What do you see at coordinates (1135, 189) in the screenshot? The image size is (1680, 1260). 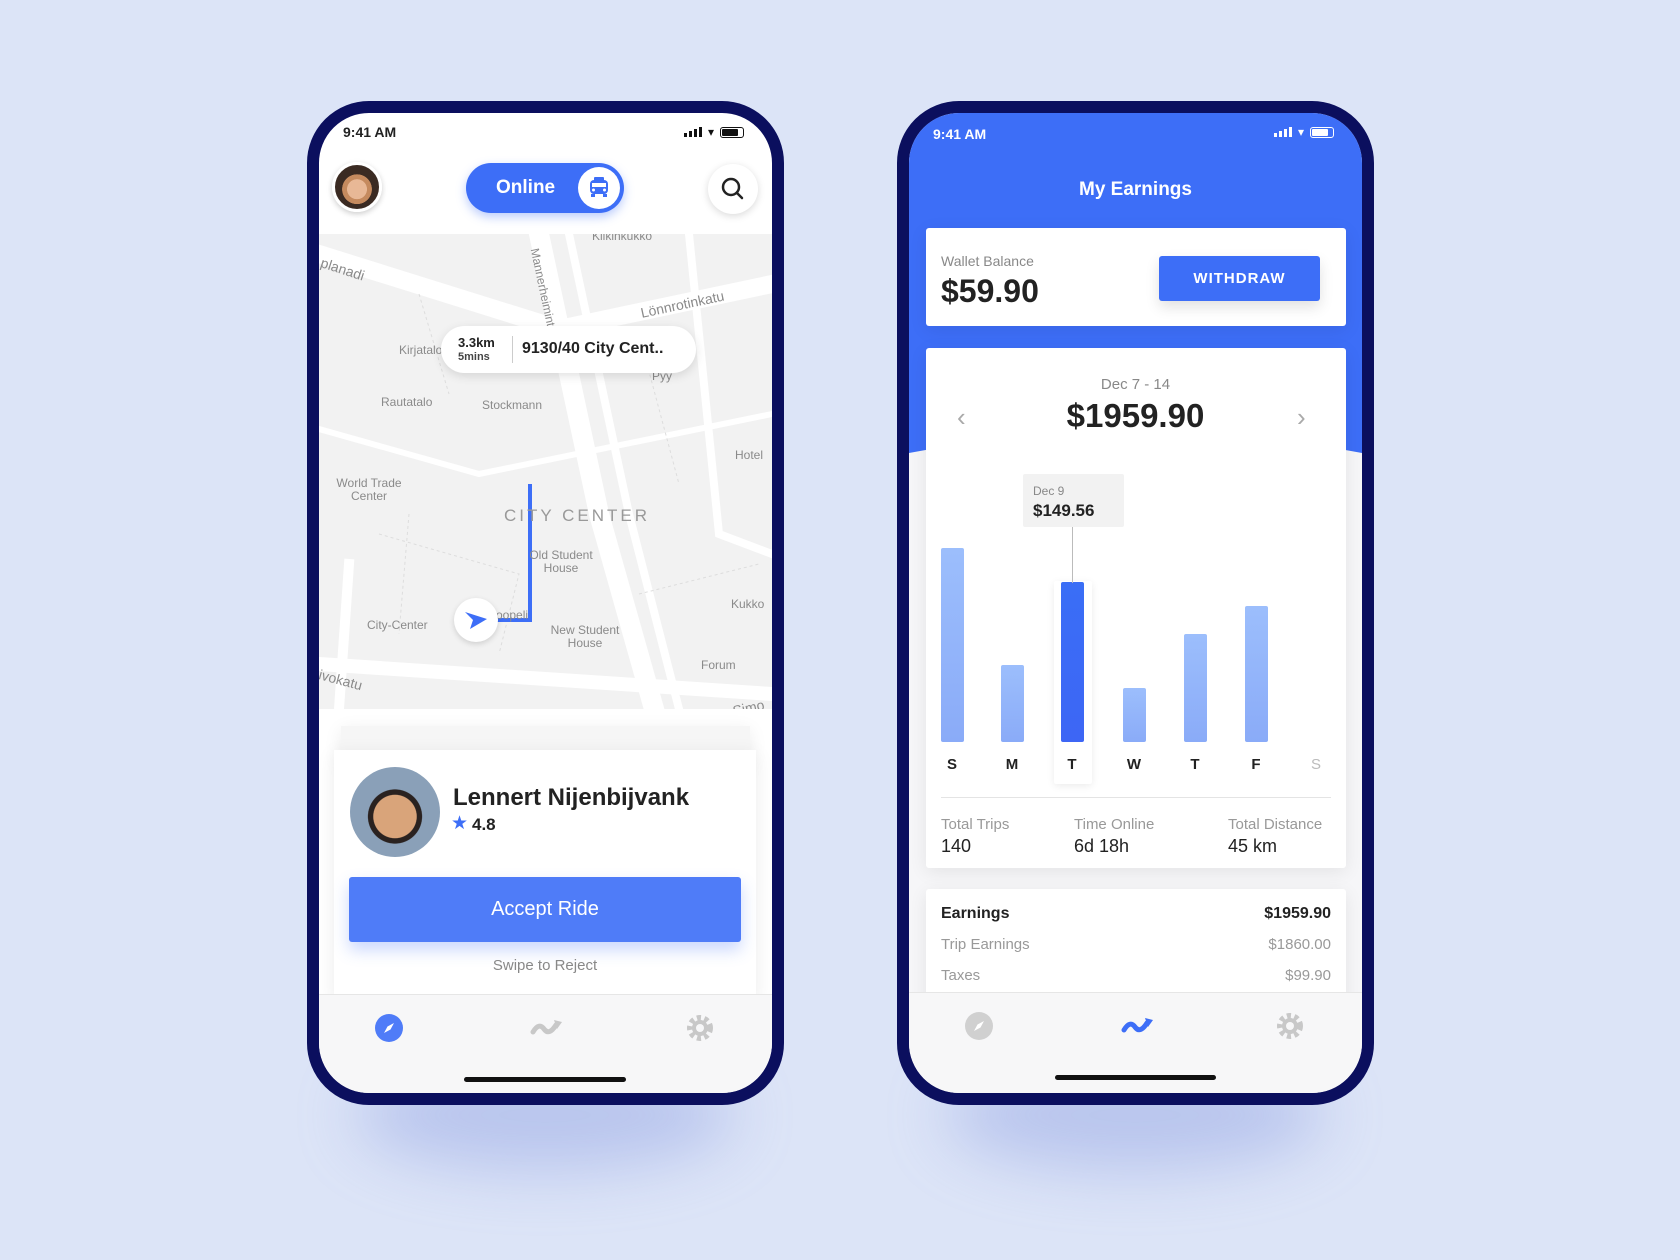 I see `page-title: My Earnings` at bounding box center [1135, 189].